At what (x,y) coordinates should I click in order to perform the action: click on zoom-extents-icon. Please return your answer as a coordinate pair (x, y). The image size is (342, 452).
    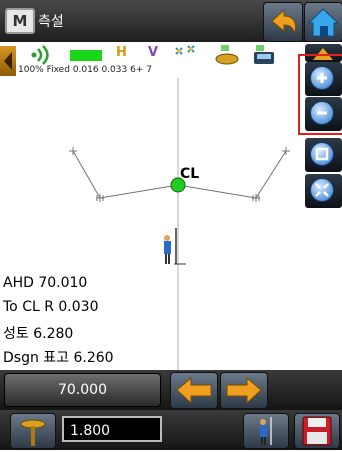
    Looking at the image, I should click on (322, 154).